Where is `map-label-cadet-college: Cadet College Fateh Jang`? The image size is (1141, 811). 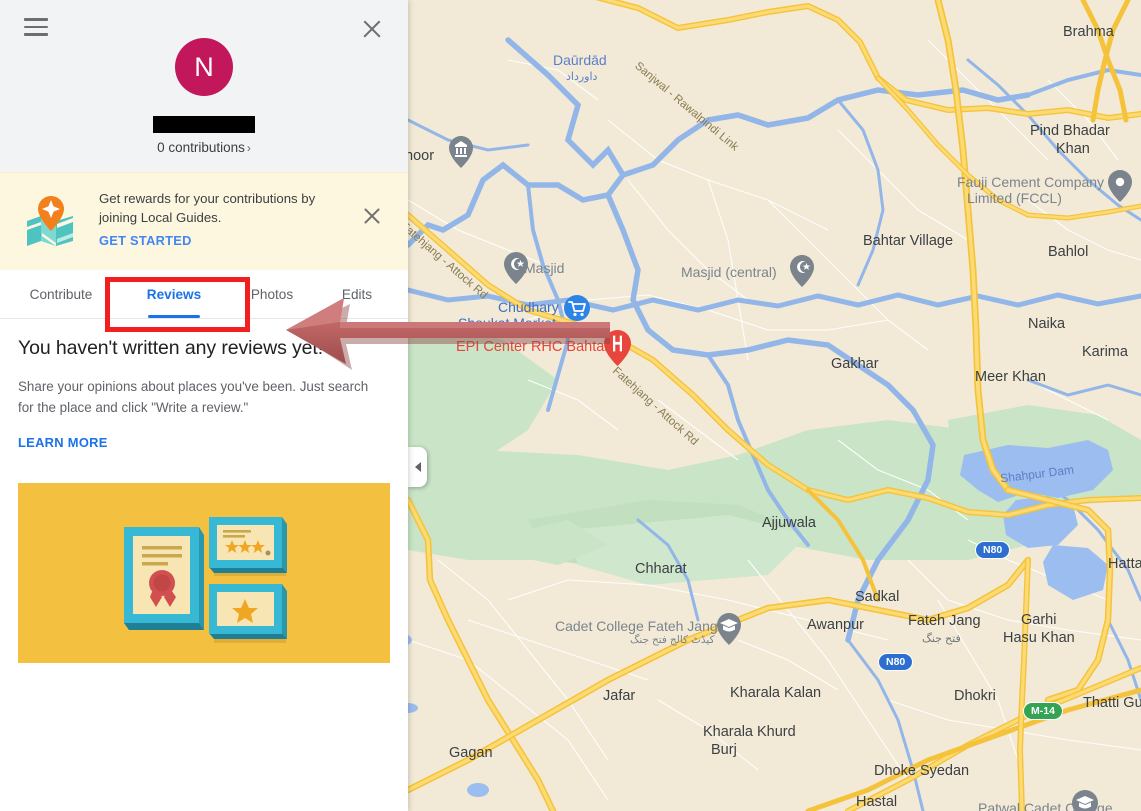 map-label-cadet-college: Cadet College Fateh Jang is located at coordinates (636, 626).